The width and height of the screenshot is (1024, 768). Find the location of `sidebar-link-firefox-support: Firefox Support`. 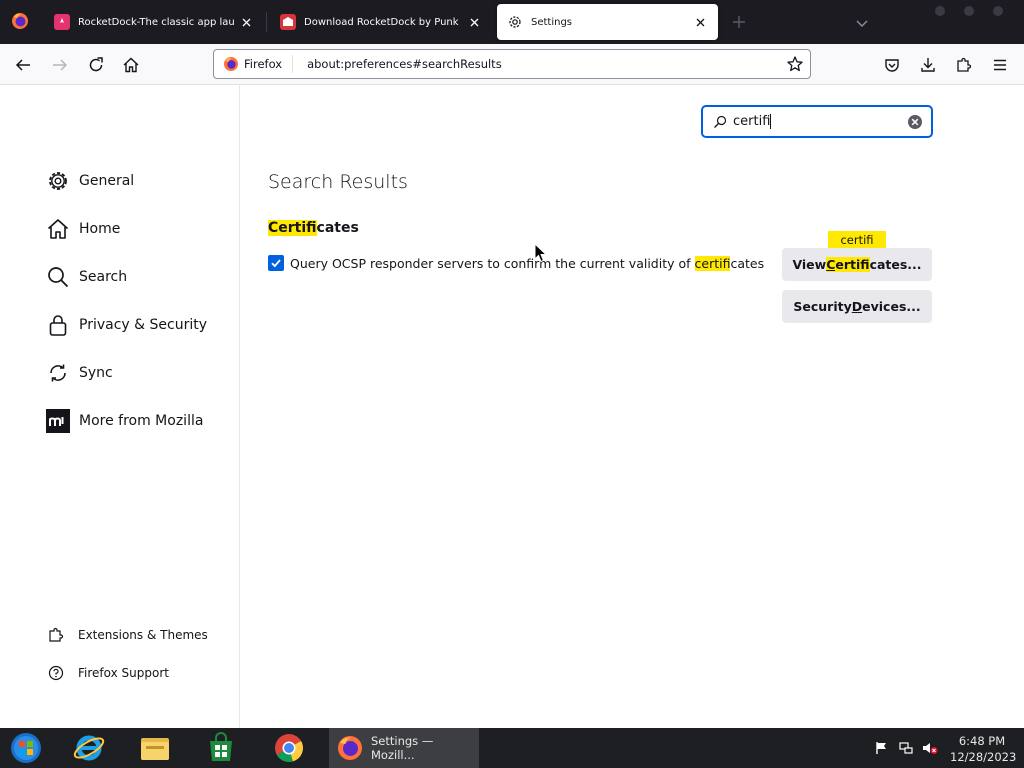

sidebar-link-firefox-support: Firefox Support is located at coordinates (108, 673).